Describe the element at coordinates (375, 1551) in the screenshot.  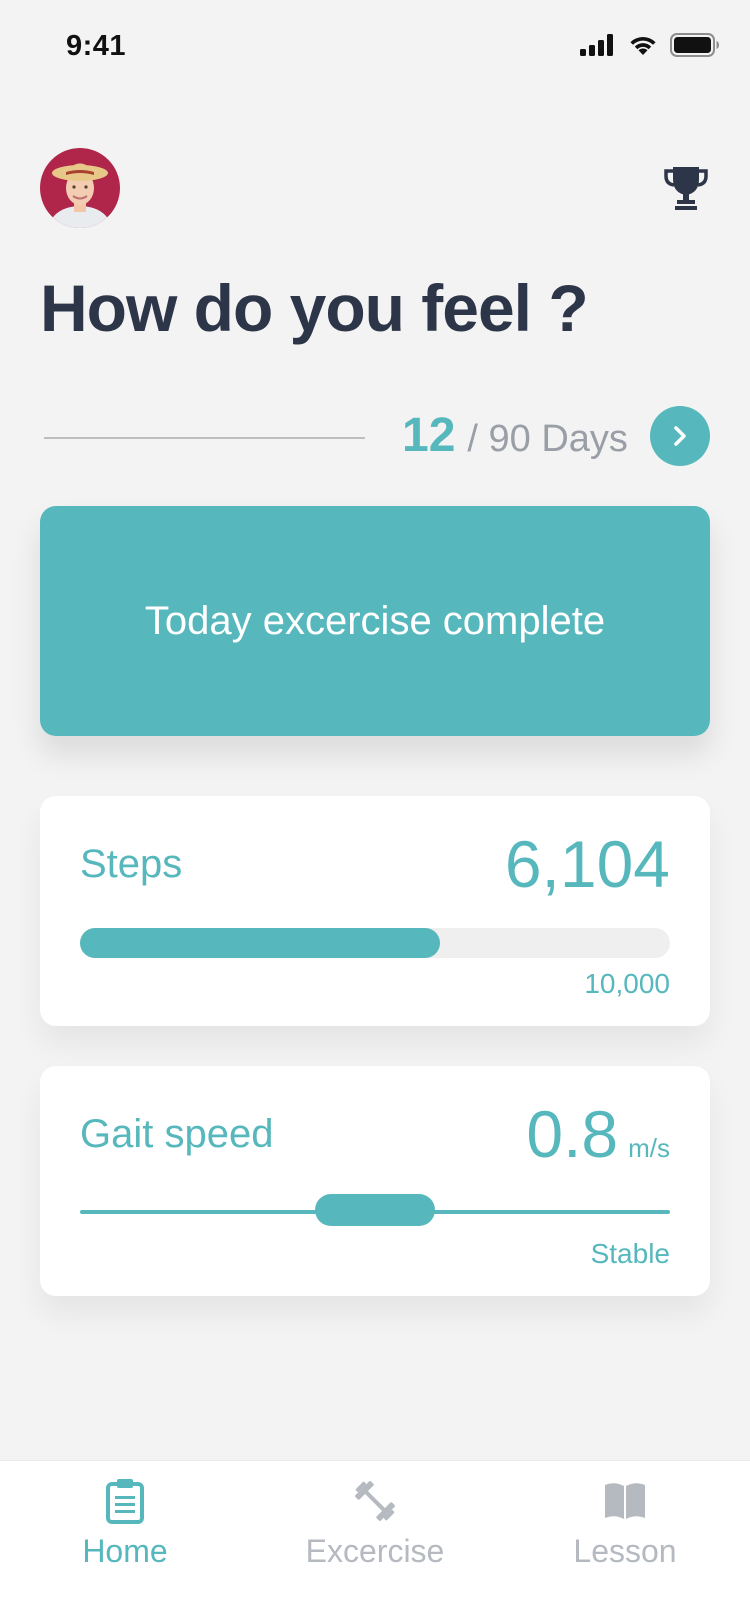
I see `tab-exercise-label: Excercise` at that location.